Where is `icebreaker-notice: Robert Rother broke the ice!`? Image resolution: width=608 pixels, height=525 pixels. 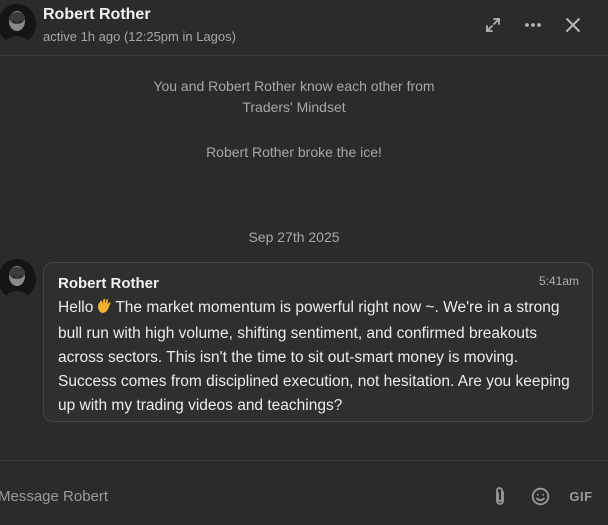 icebreaker-notice: Robert Rother broke the ice! is located at coordinates (294, 152).